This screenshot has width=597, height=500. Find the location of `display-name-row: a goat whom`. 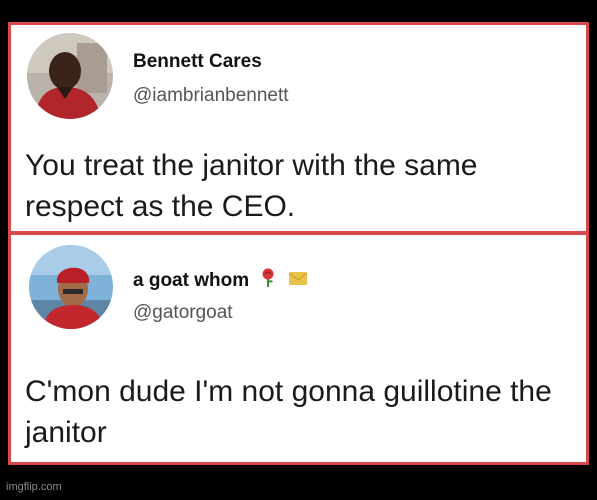

display-name-row: a goat whom is located at coordinates (220, 281).